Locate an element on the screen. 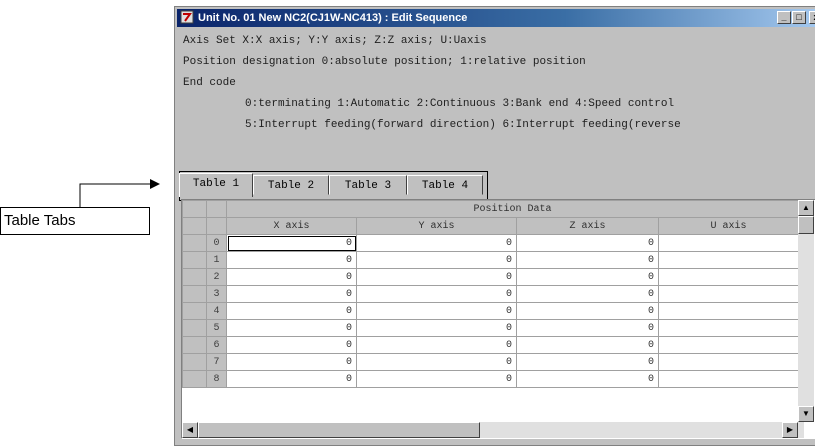 The image size is (815, 446). horizontal-scroll-thumb is located at coordinates (339, 430).